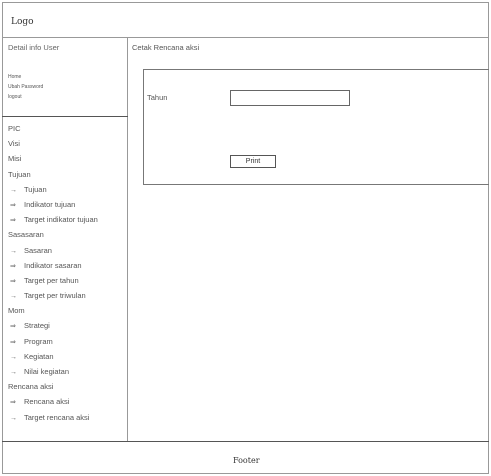  I want to click on menu-item-label: Mom, so click(16, 311).